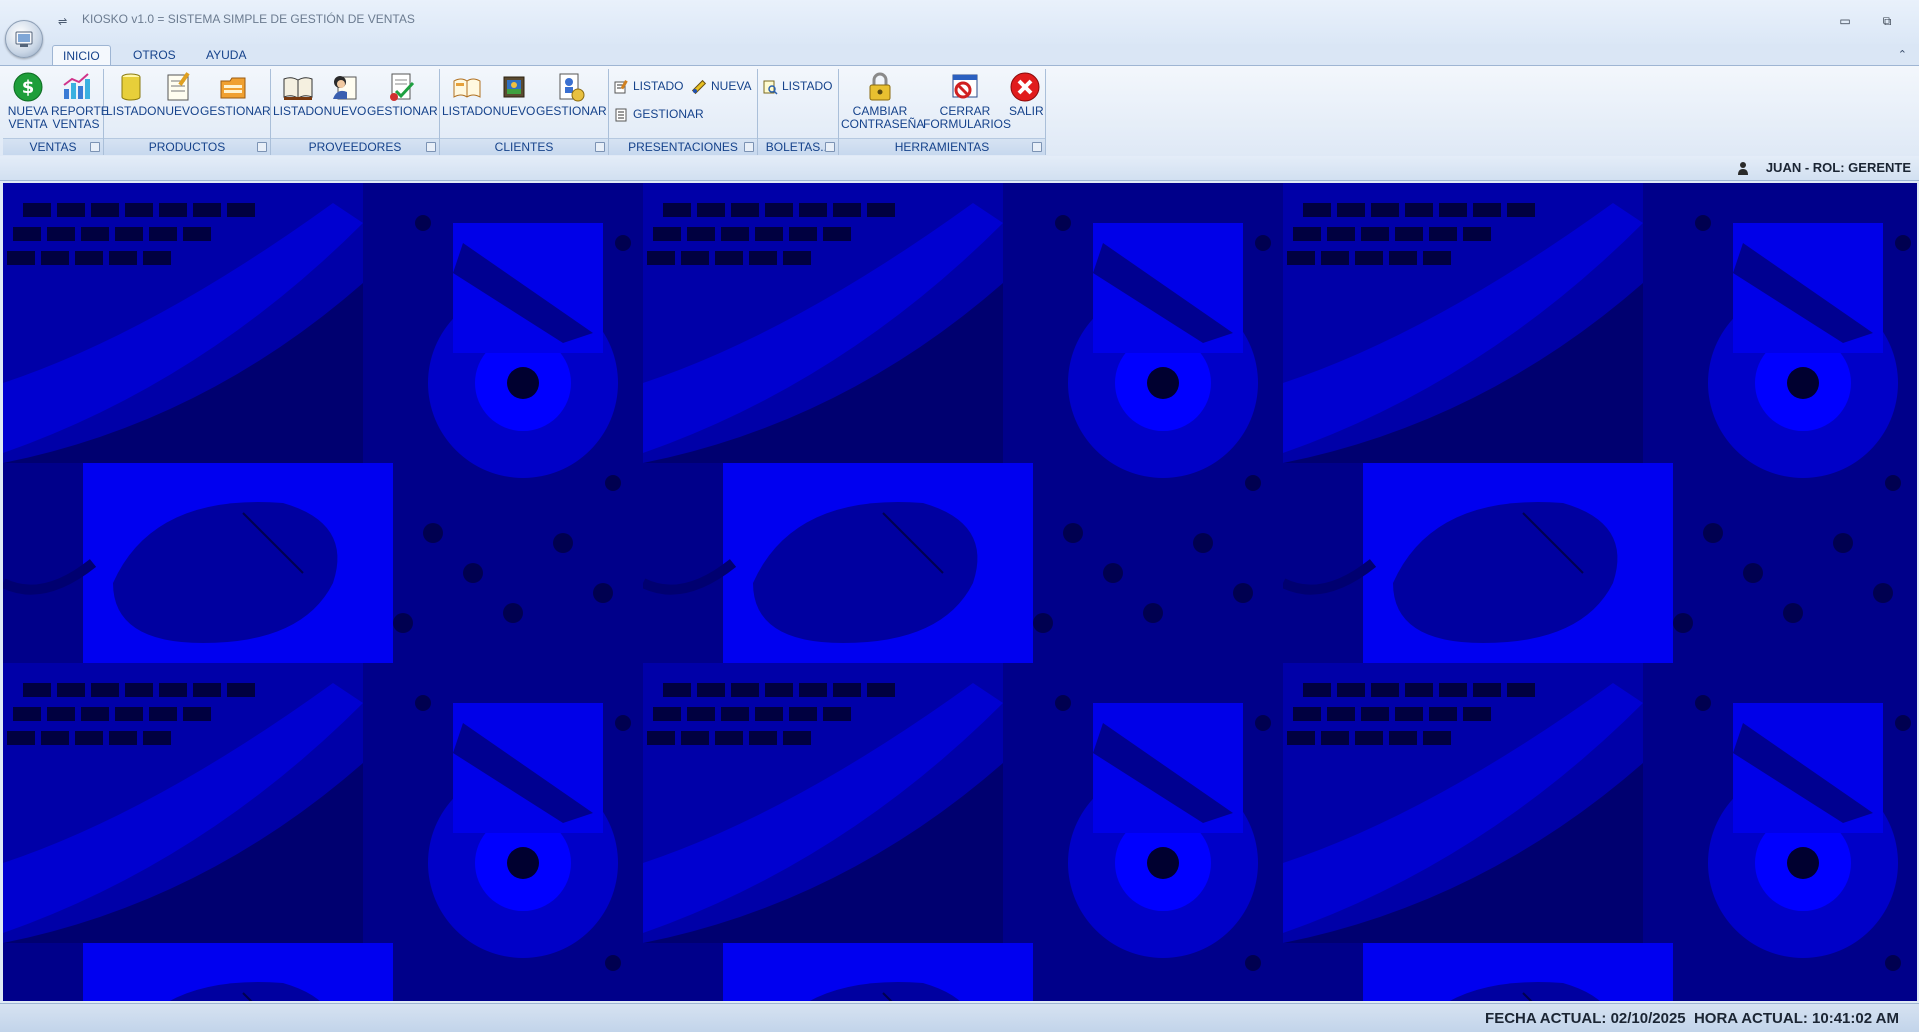 This screenshot has width=1919, height=1032. I want to click on proveedores-listado-button: LISTADO, so click(298, 94).